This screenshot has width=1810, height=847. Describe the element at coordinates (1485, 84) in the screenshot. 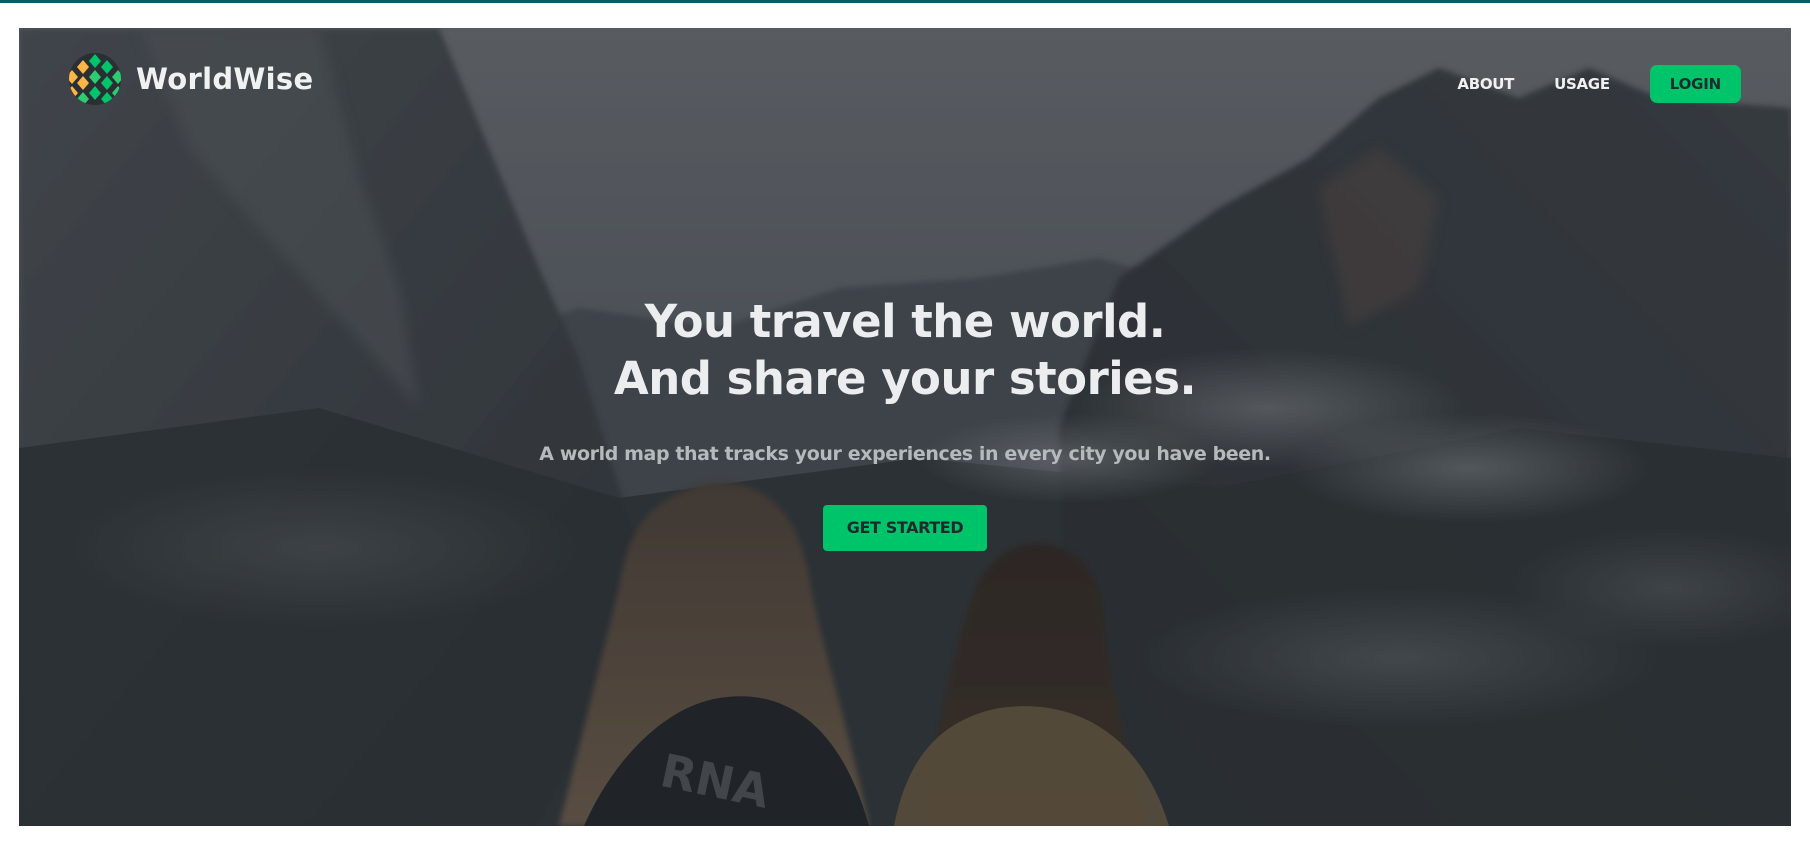

I see `nav-link-about: ABOUT` at that location.